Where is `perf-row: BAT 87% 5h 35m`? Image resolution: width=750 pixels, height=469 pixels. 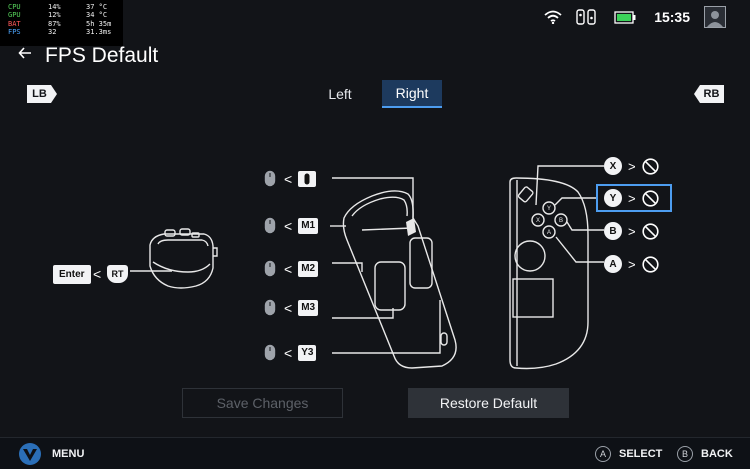
perf-row: BAT 87% 5h 35m is located at coordinates (61, 24).